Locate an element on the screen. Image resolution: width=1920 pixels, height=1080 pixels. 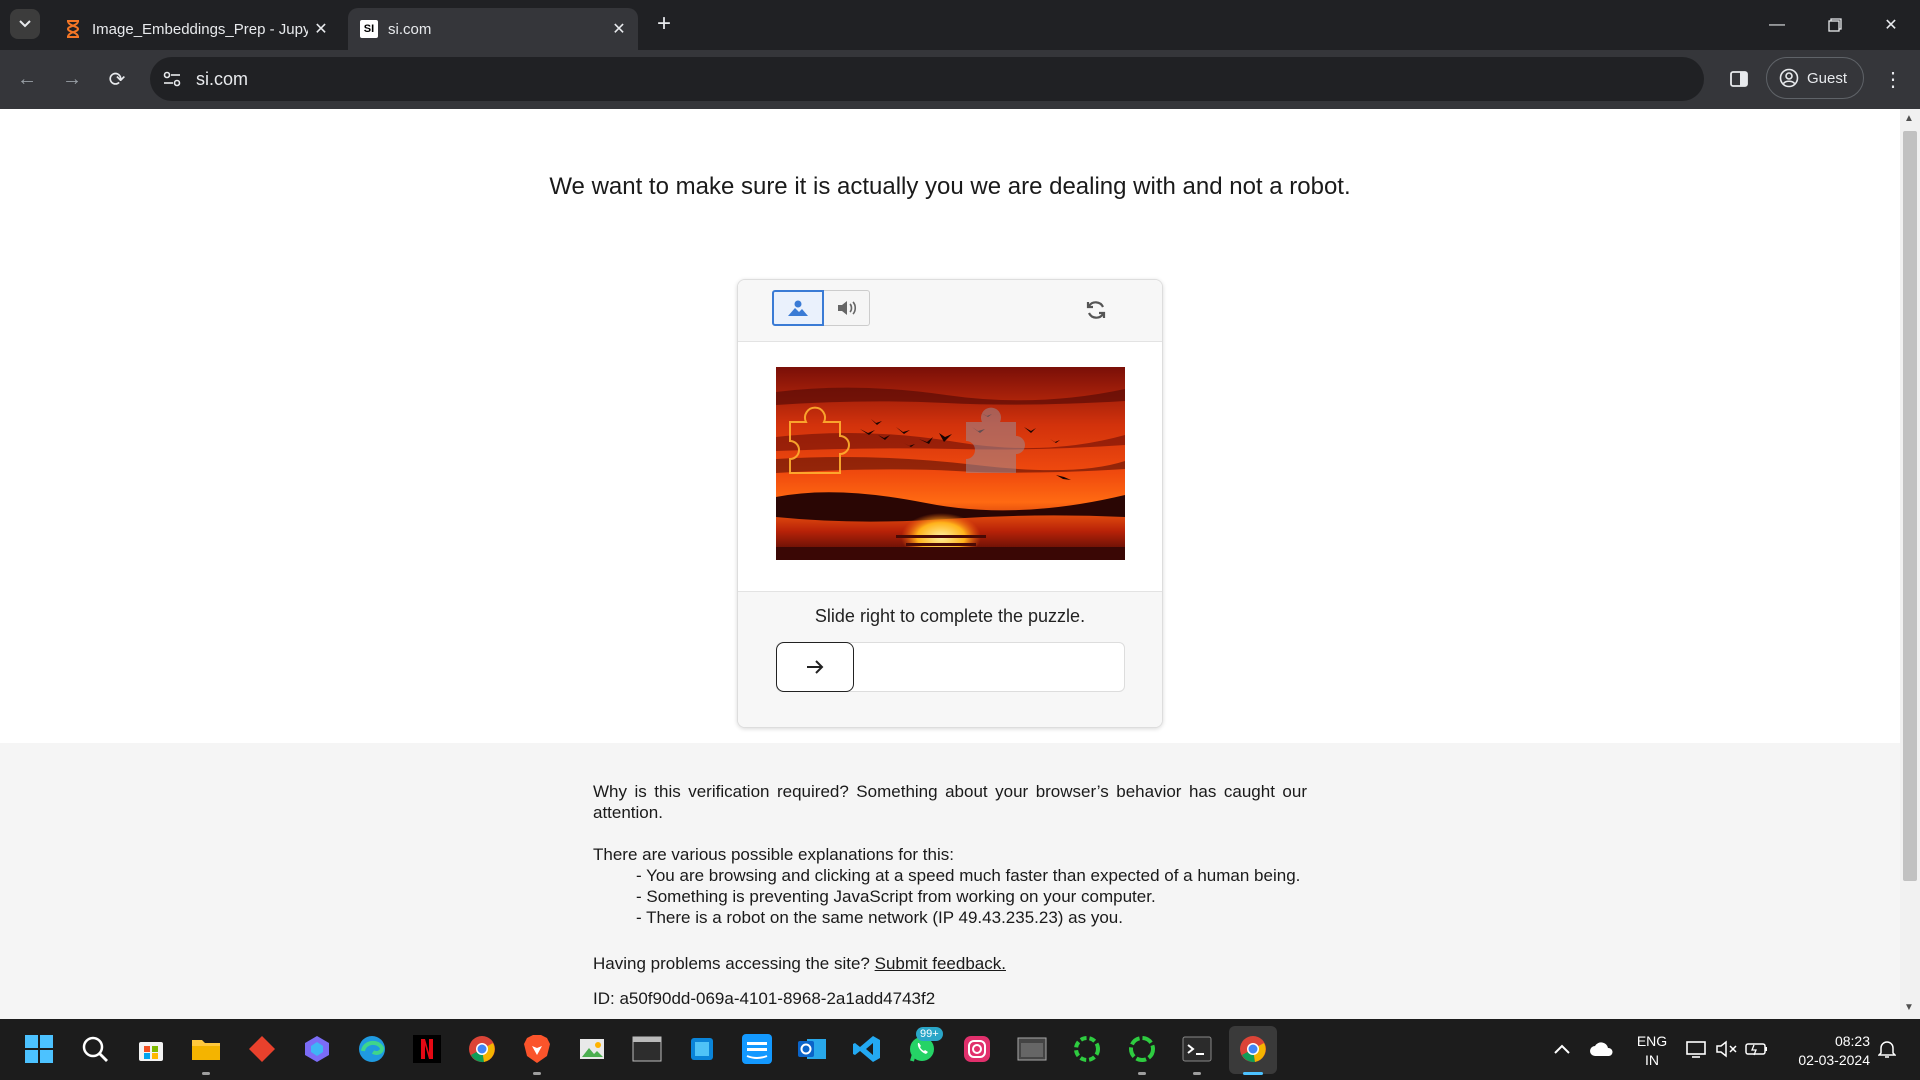
instagram-icon is located at coordinates (977, 1049).